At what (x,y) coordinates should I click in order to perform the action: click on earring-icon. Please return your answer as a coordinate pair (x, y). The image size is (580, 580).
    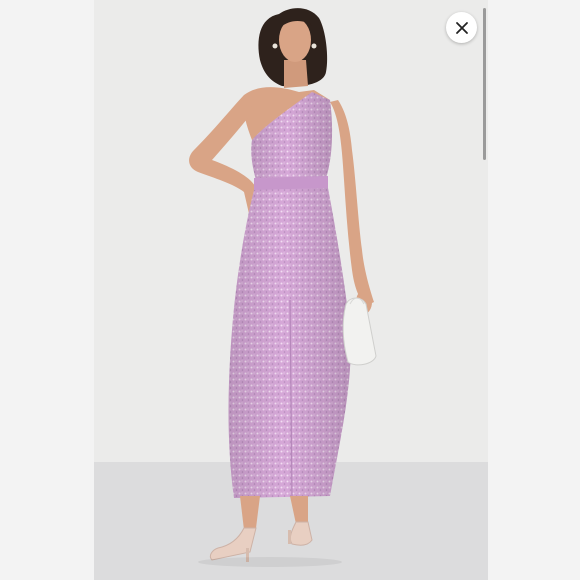
    Looking at the image, I should click on (275, 46).